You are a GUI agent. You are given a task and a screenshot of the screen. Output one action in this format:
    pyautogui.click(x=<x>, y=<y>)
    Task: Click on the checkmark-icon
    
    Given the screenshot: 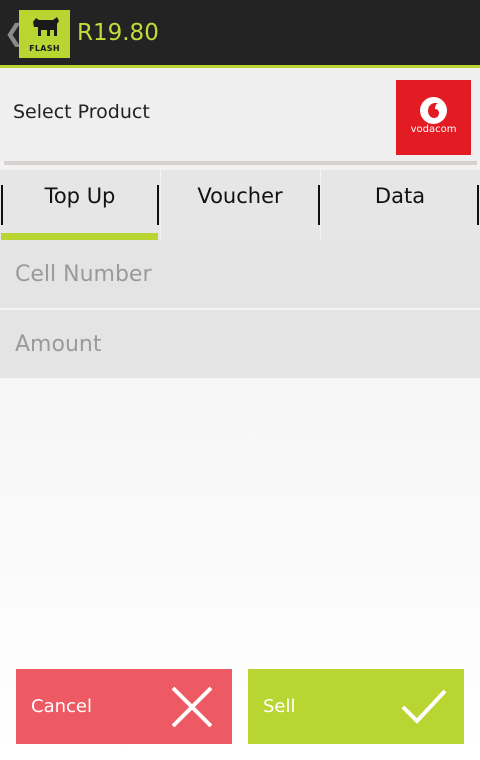 What is the action you would take?
    pyautogui.click(x=424, y=706)
    